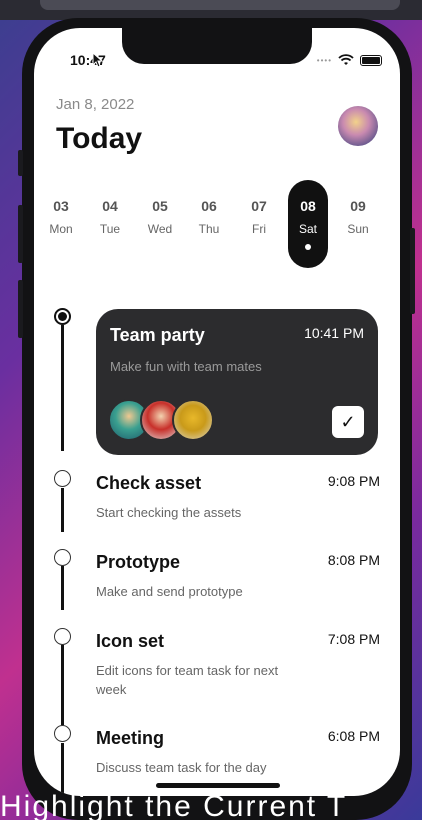  Describe the element at coordinates (98, 60) in the screenshot. I see `mouse-cursor-icon` at that location.